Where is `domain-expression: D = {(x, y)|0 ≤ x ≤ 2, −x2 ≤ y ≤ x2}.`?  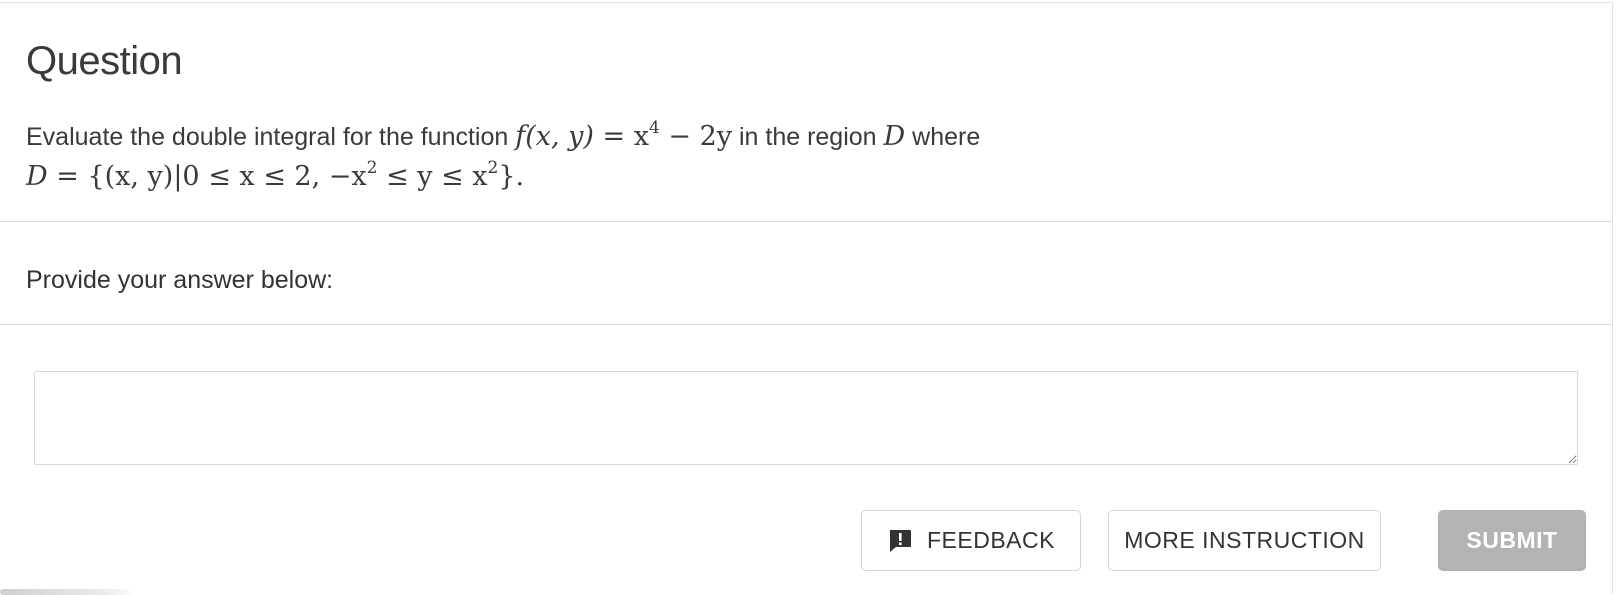
domain-expression: D = {(x, y)|0 ≤ x ≤ 2, −x2 ≤ y ≤ x2}. is located at coordinates (275, 175).